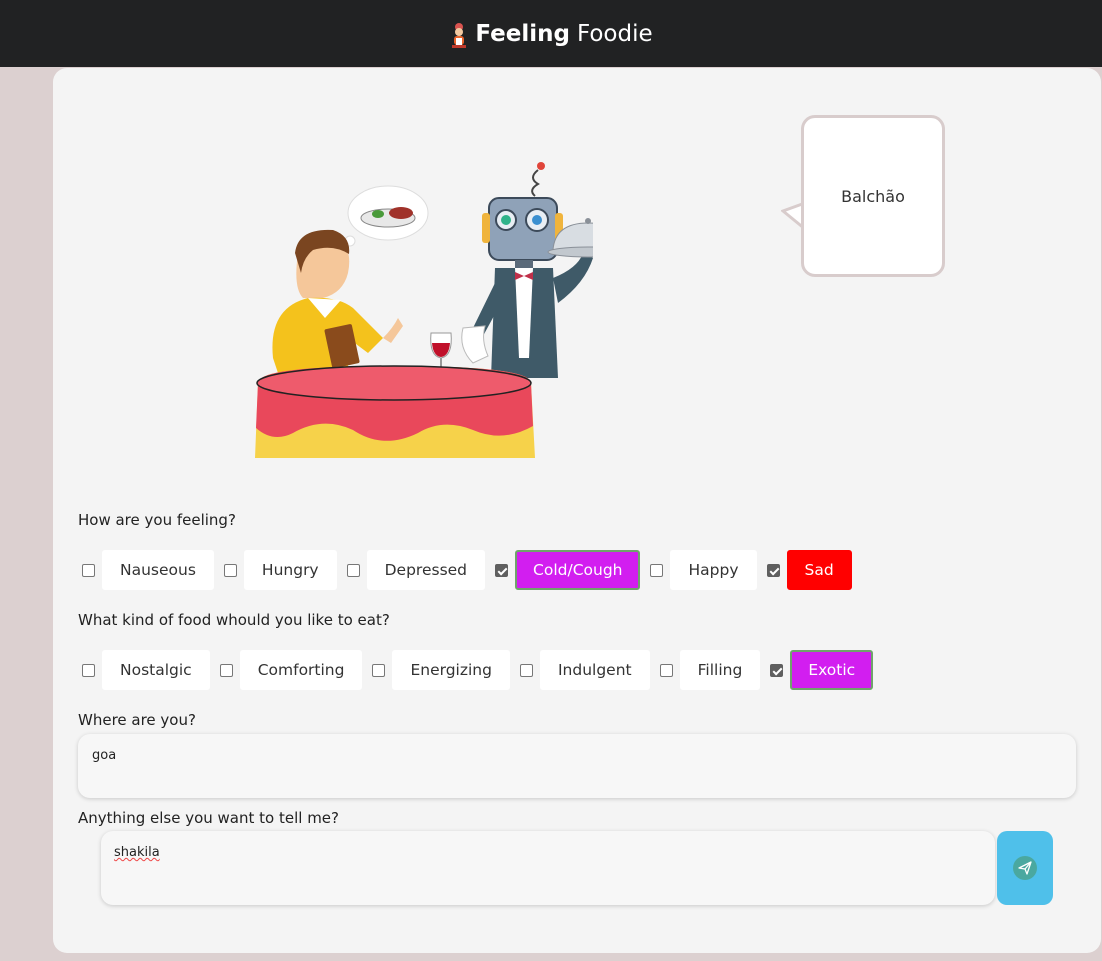 The width and height of the screenshot is (1102, 961). Describe the element at coordinates (88, 670) in the screenshot. I see `food-checkbox-nostalgic` at that location.